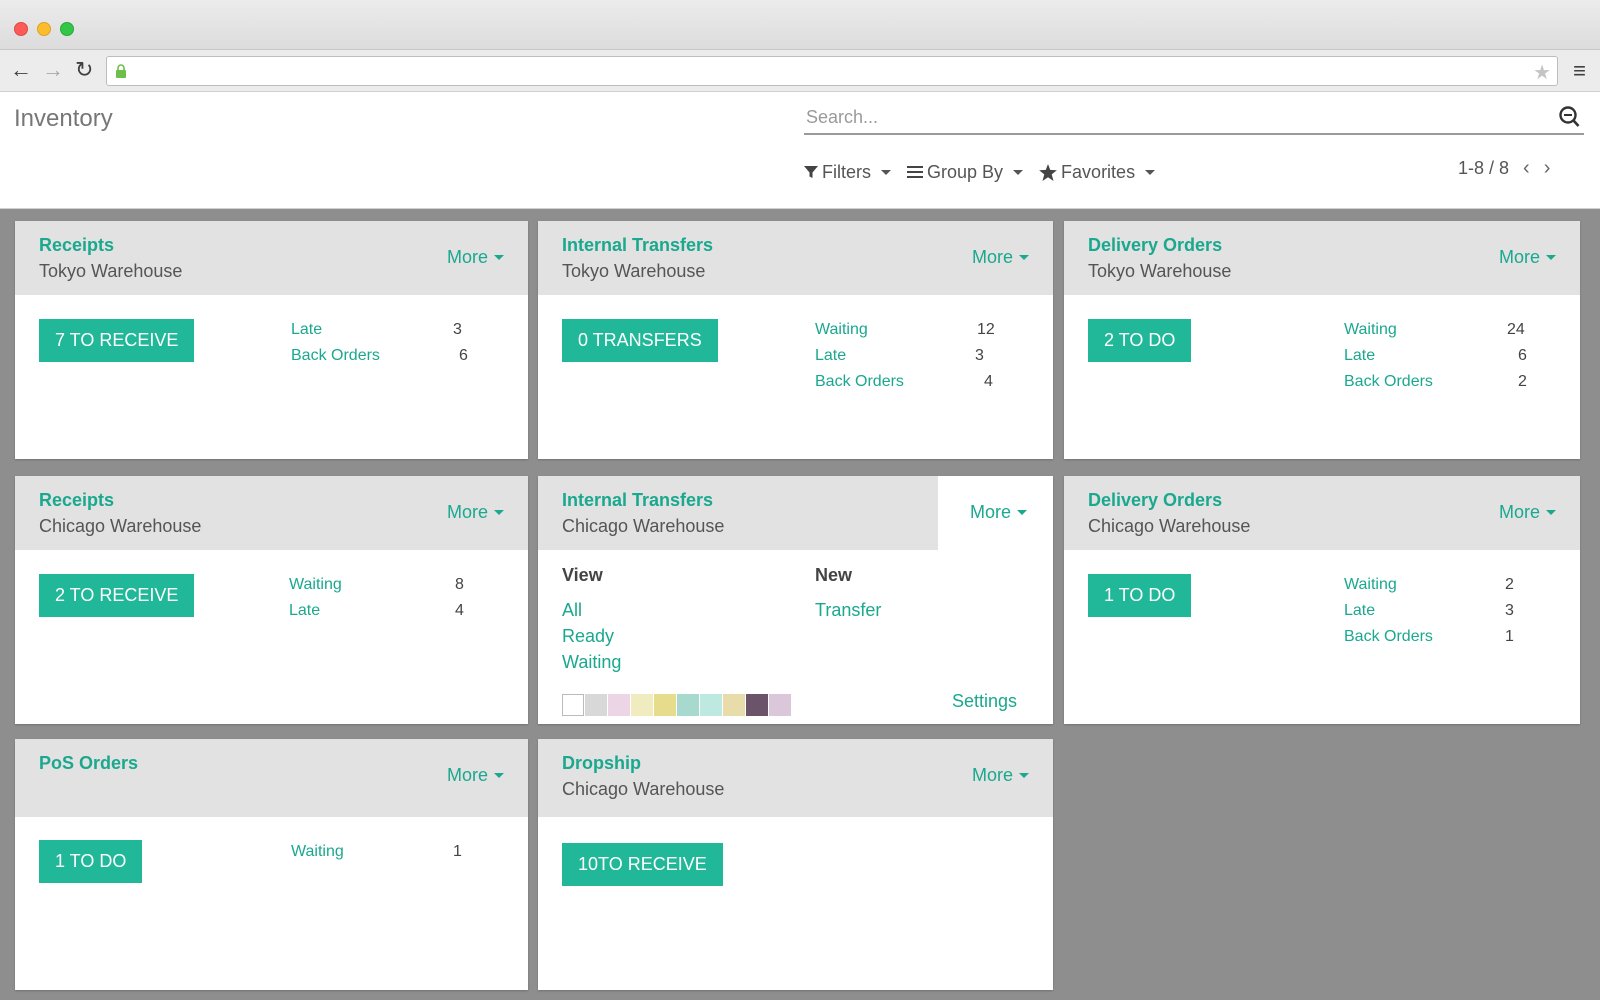 The width and height of the screenshot is (1600, 1000). What do you see at coordinates (88, 763) in the screenshot?
I see `card-title: PoS Orders` at bounding box center [88, 763].